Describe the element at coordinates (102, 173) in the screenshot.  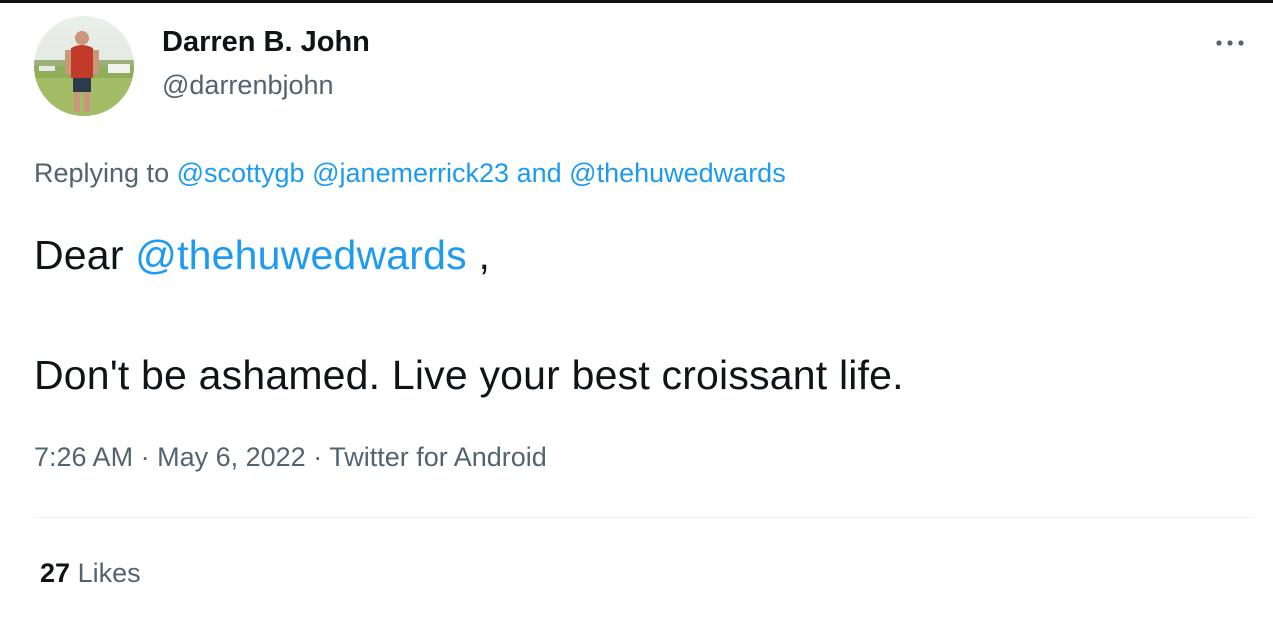
I see `replying-to-label: Replying to` at that location.